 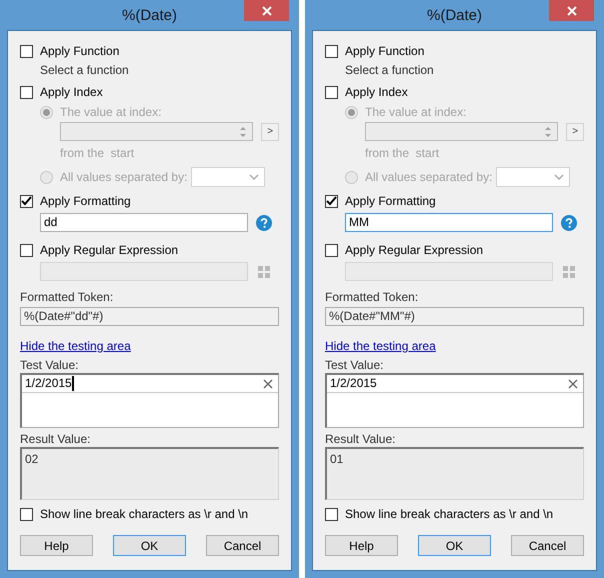 I want to click on format-field: MM, so click(x=449, y=222).